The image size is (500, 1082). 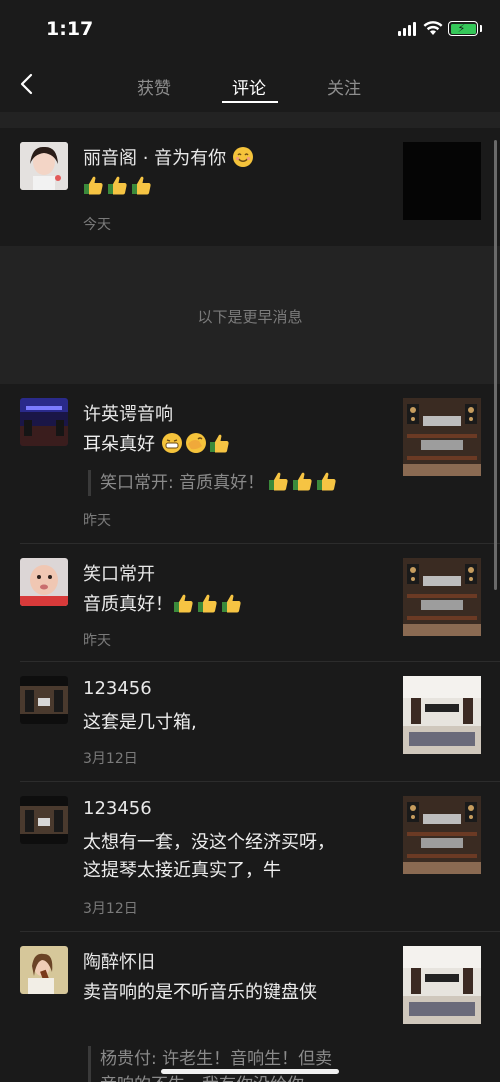 I want to click on top-nav: 获赞 评论 关注, so click(x=250, y=86).